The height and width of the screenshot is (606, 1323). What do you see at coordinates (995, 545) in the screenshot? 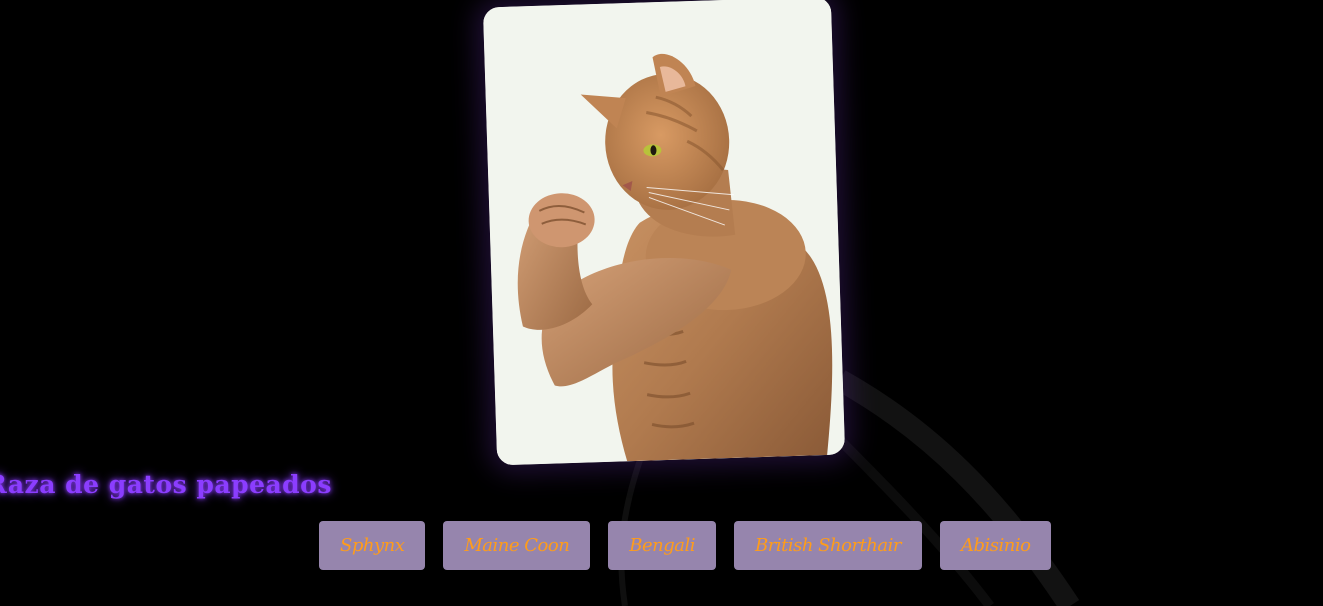
I see `breed-button-abisinio: Abisinio` at bounding box center [995, 545].